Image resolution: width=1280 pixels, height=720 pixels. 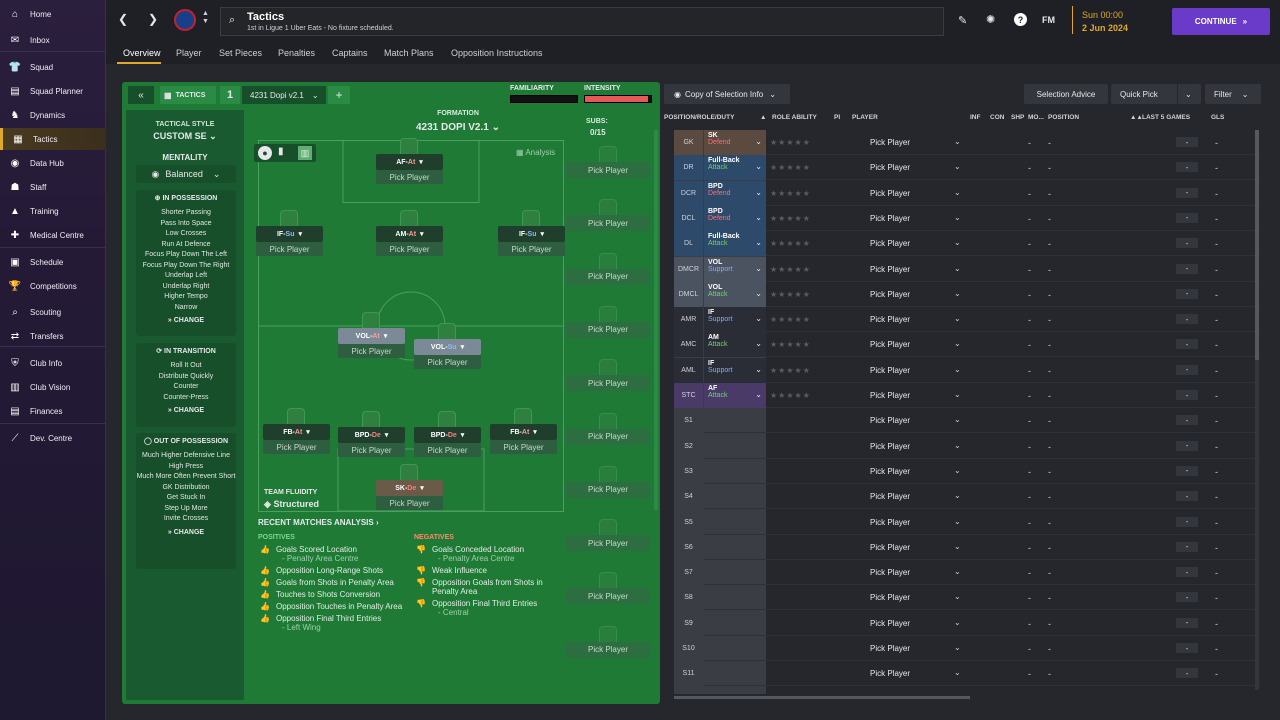 I want to click on col-inf: INF, so click(x=975, y=117).